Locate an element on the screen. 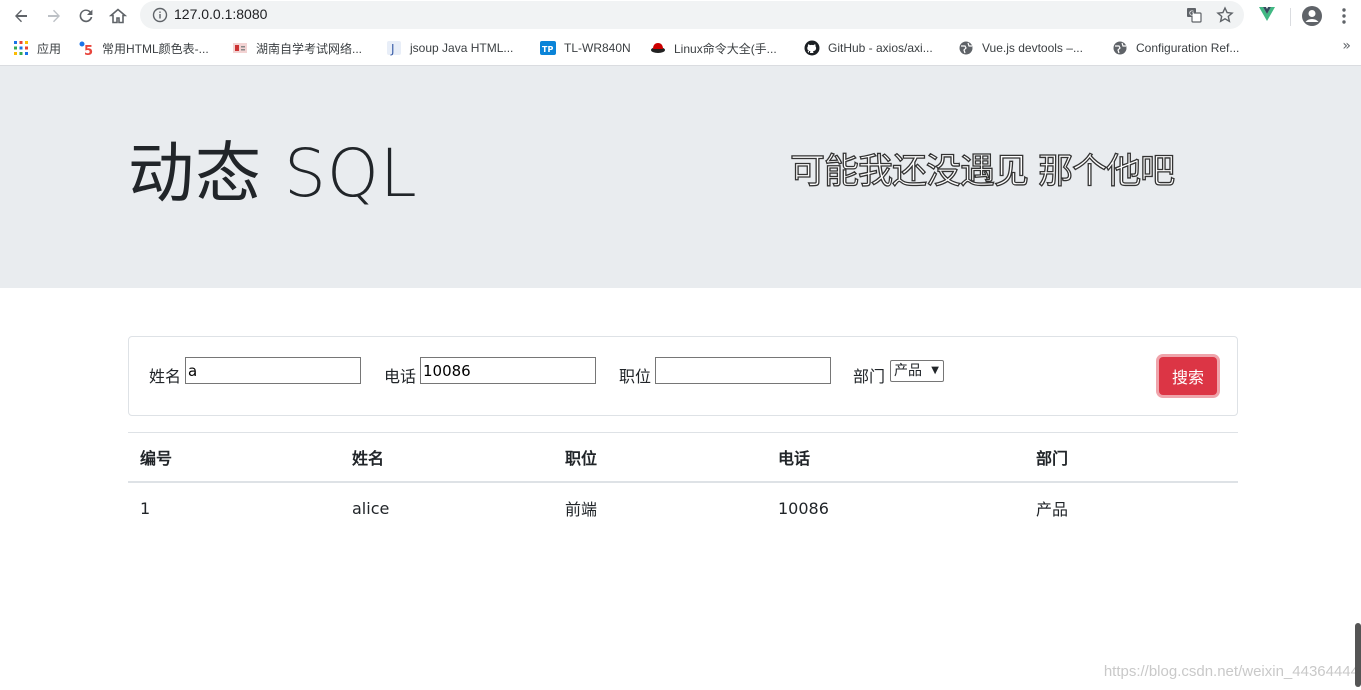 This screenshot has height=690, width=1361. column-header-dept: 部门 is located at coordinates (1131, 457).